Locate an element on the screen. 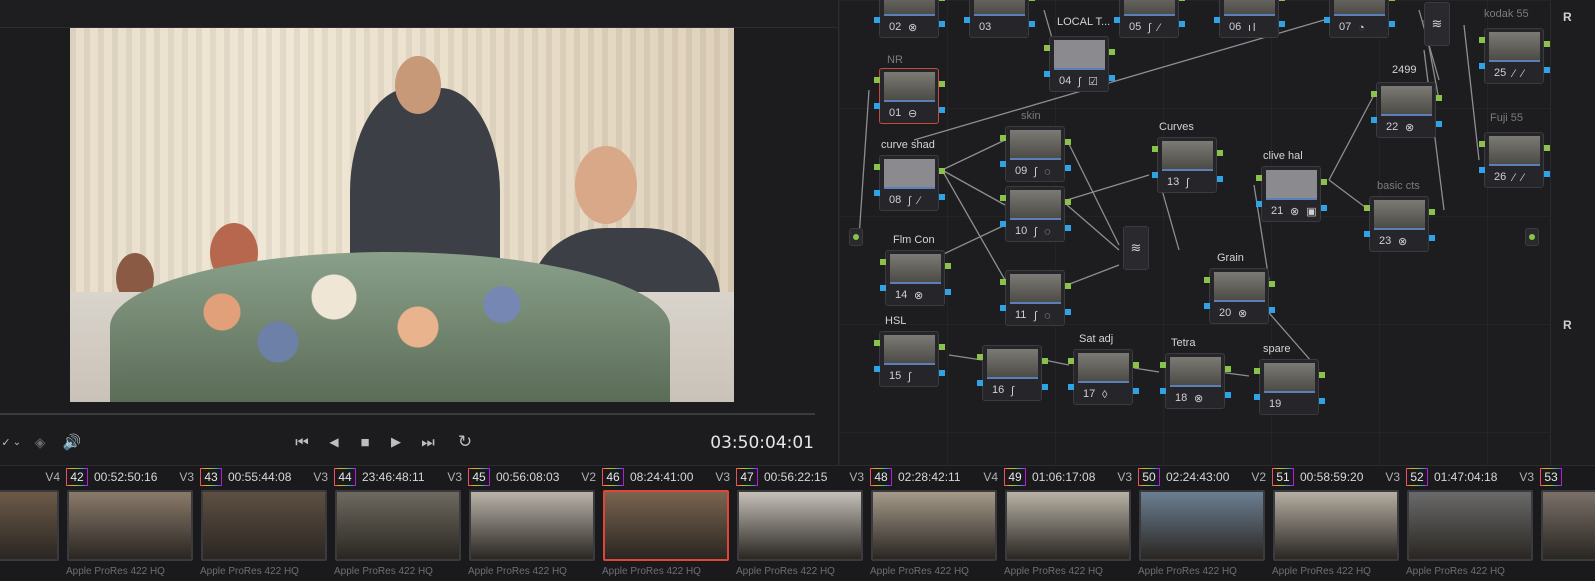 The image size is (1595, 581). color-node-03: 03 is located at coordinates (999, 19).